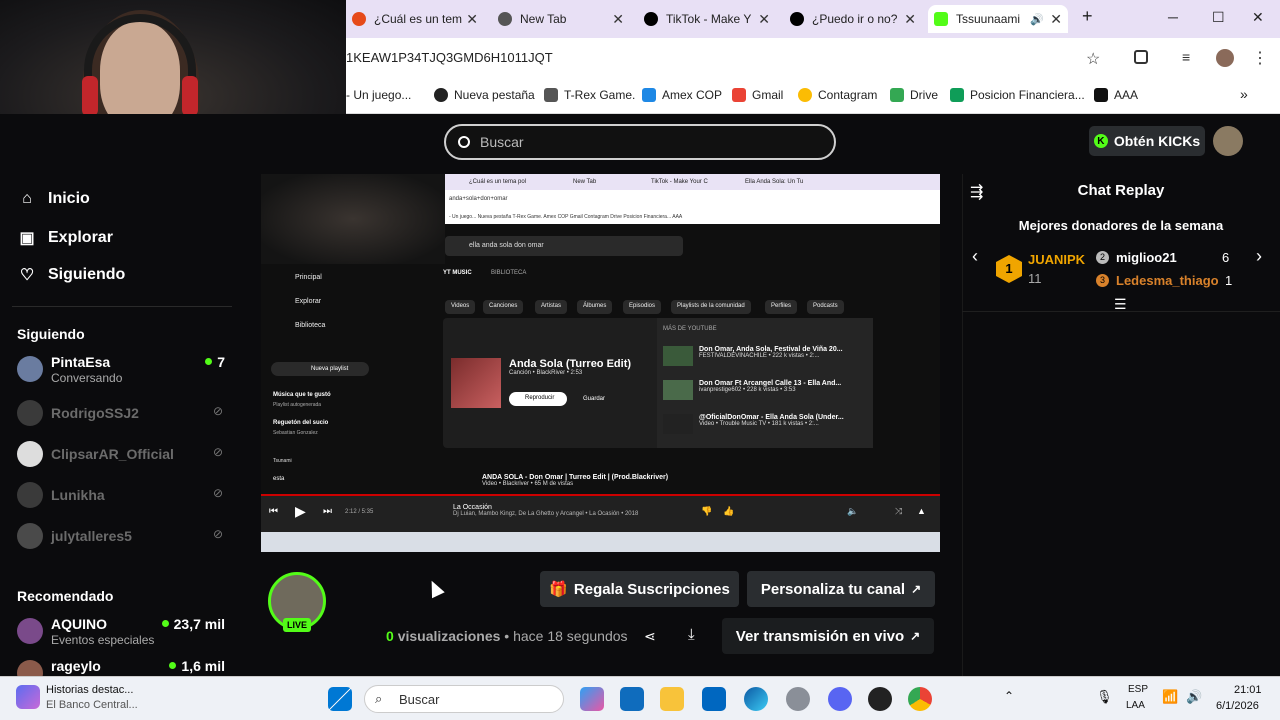 This screenshot has height=720, width=1280. I want to click on chevron-left-icon: ‹, so click(975, 256).